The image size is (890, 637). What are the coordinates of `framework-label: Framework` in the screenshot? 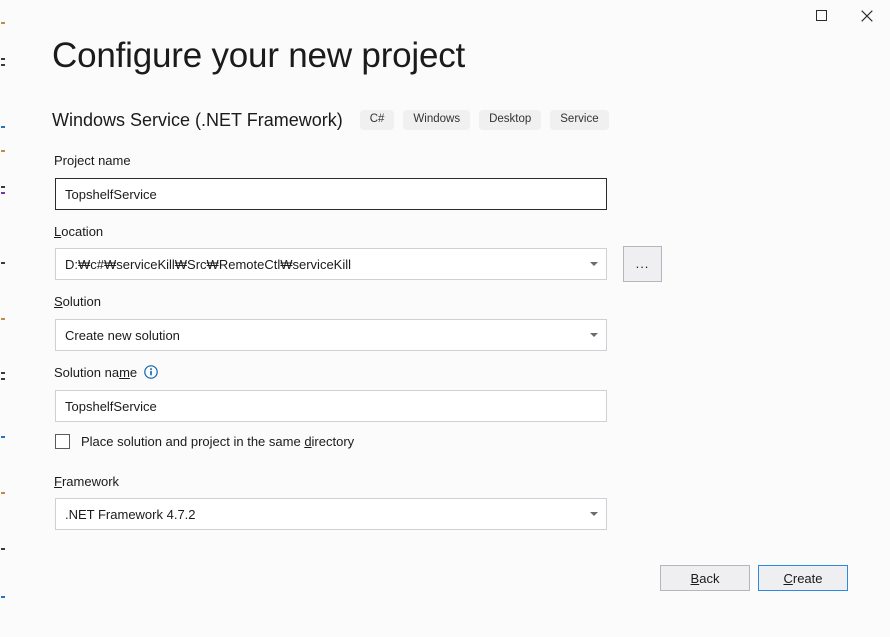 It's located at (87, 481).